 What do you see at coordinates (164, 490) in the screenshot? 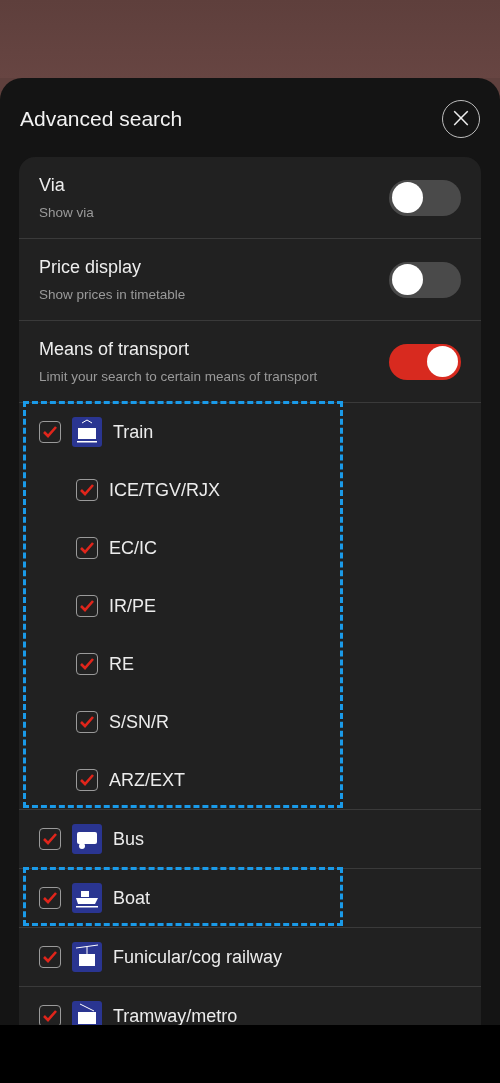
I see `transport-label: ICE/TGV/RJX` at bounding box center [164, 490].